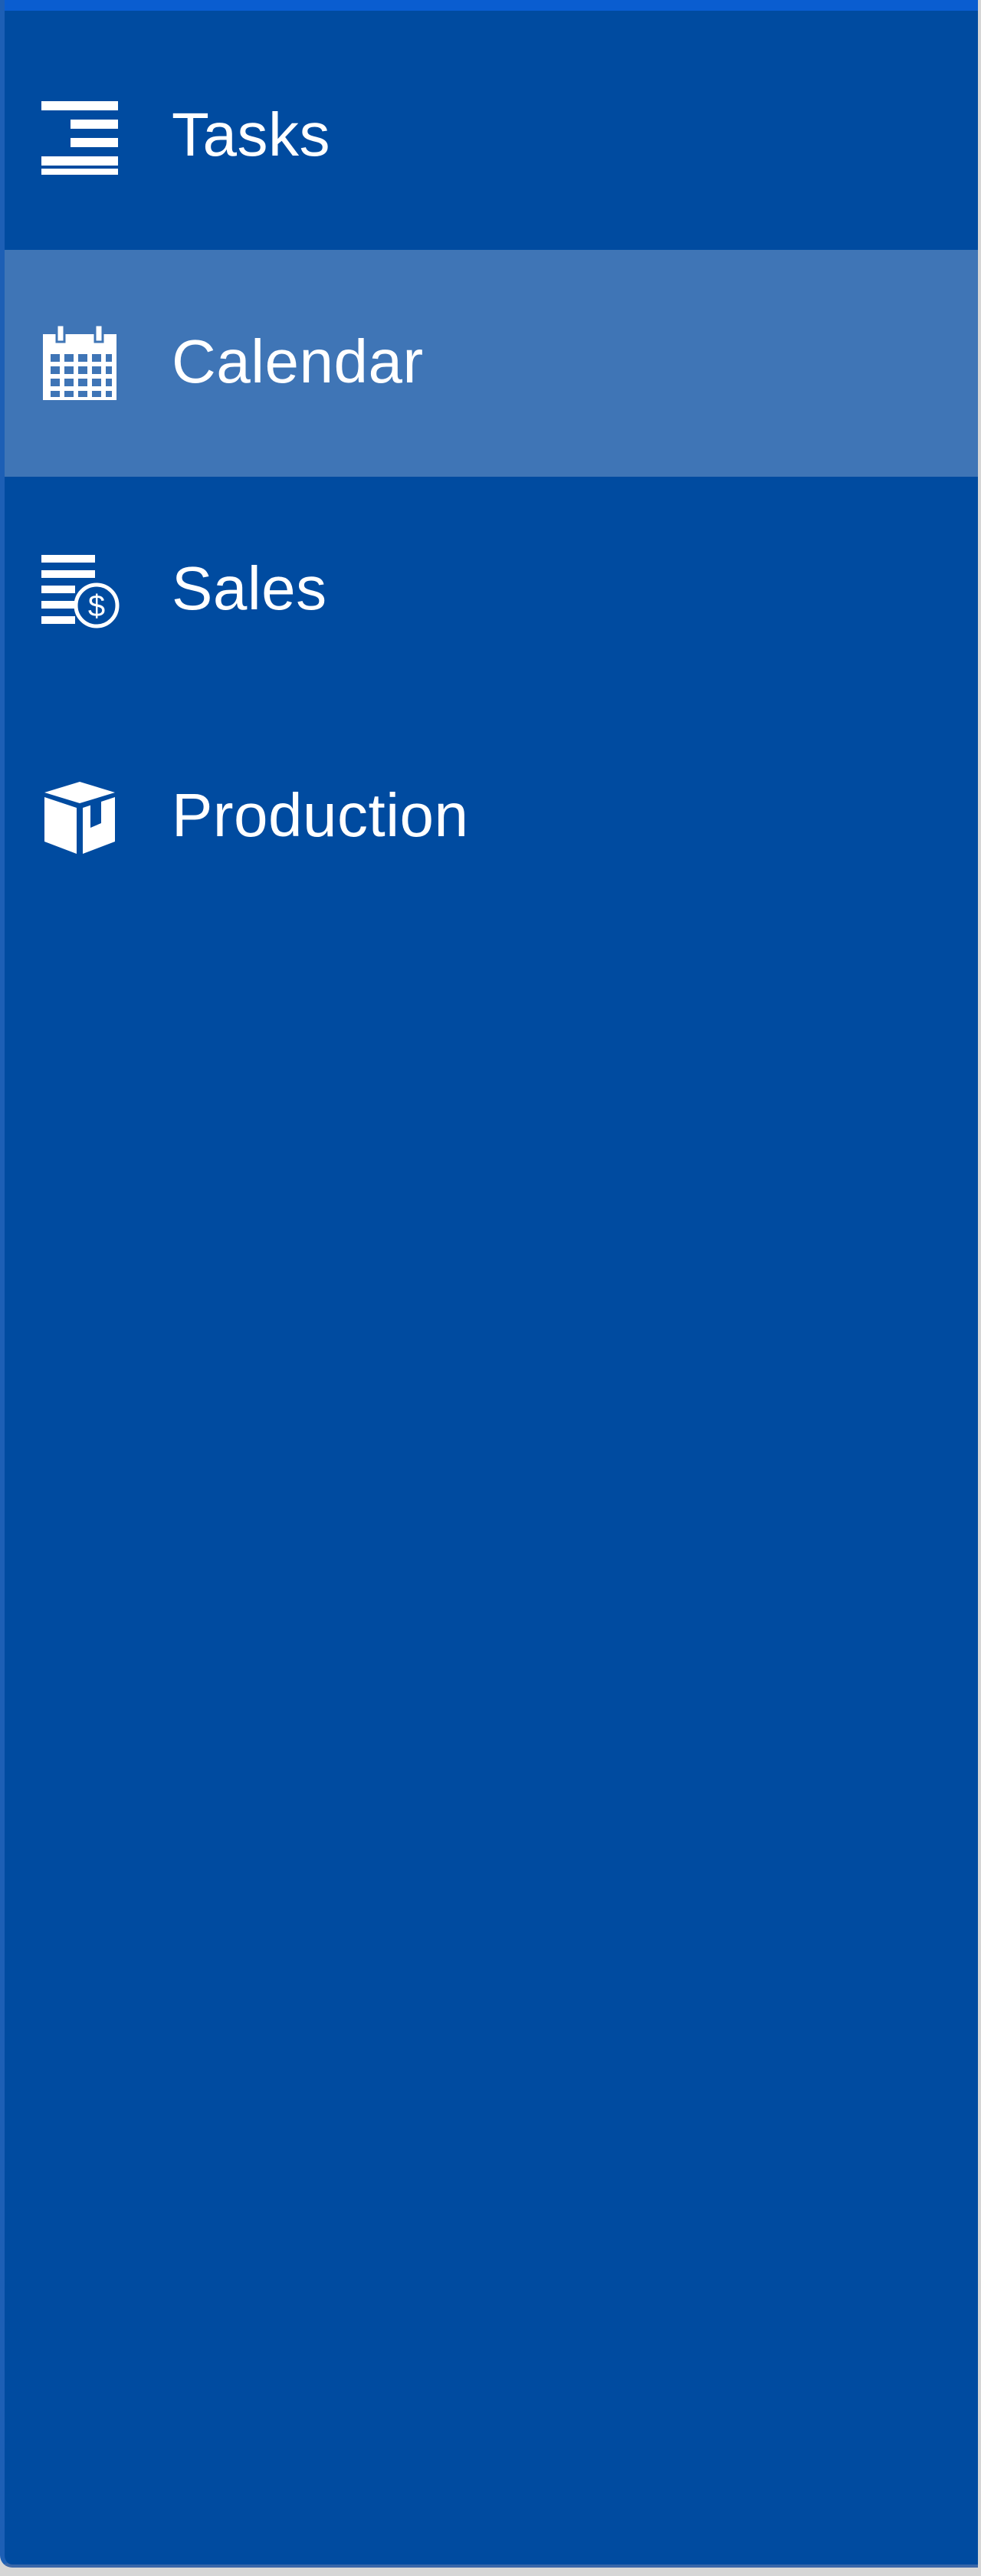  What do you see at coordinates (491, 5) in the screenshot?
I see `top-accent-bar` at bounding box center [491, 5].